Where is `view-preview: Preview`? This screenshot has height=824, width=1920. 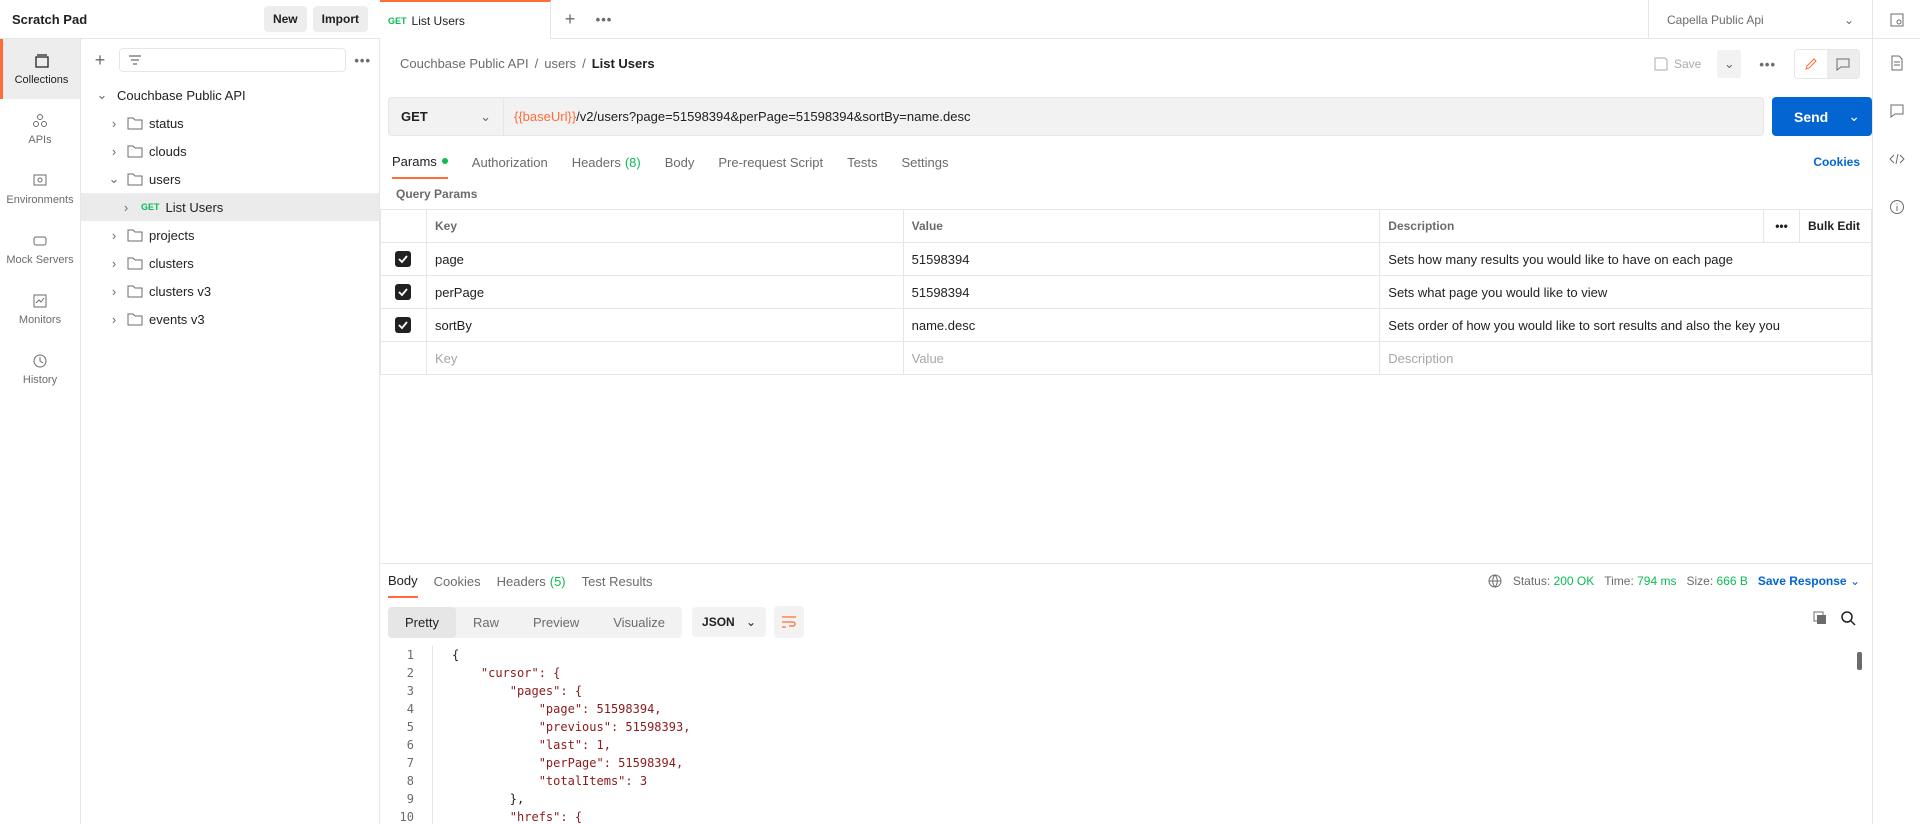 view-preview: Preview is located at coordinates (556, 622).